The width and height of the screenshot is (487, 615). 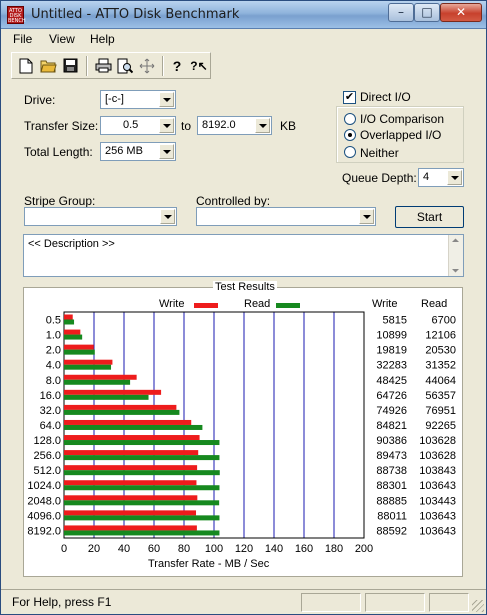 I want to click on write-value: 89473, so click(x=391, y=456).